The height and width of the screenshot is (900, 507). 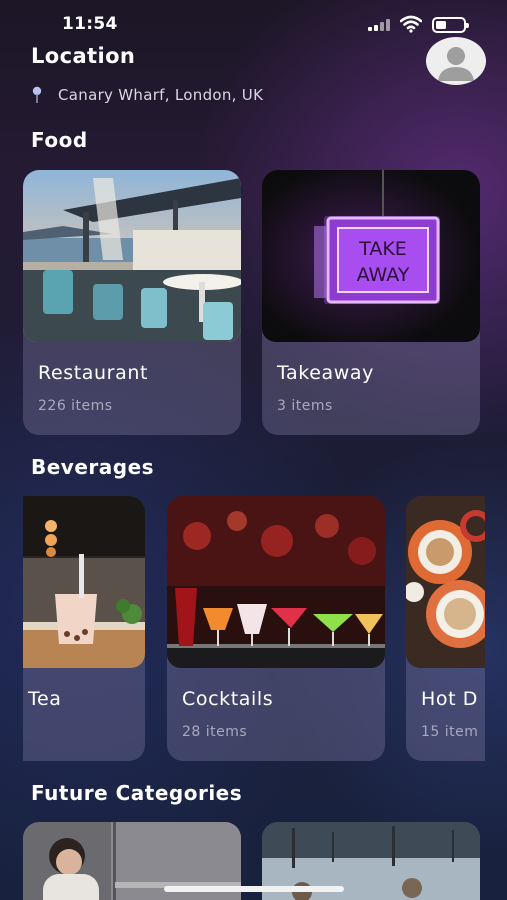 What do you see at coordinates (215, 732) in the screenshot?
I see `category-count: 28 items` at bounding box center [215, 732].